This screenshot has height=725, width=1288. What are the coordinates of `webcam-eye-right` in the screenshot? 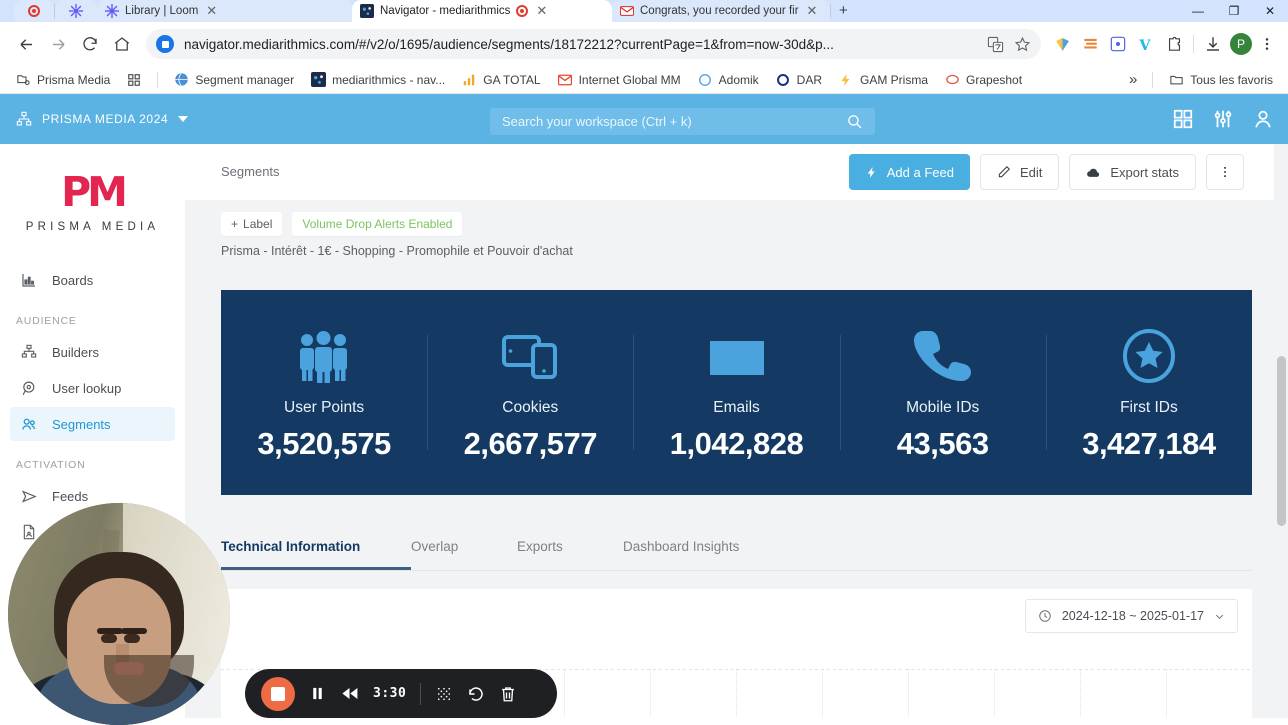 It's located at (132, 638).